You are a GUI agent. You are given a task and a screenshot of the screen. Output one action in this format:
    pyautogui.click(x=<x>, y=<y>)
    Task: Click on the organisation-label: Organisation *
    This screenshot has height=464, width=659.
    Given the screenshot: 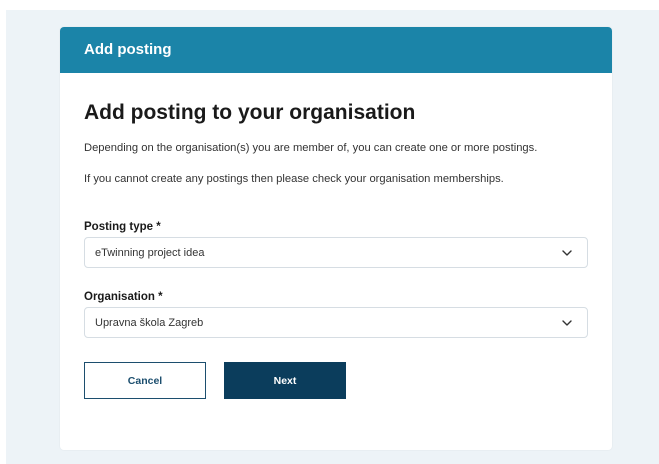 What is the action you would take?
    pyautogui.click(x=123, y=297)
    